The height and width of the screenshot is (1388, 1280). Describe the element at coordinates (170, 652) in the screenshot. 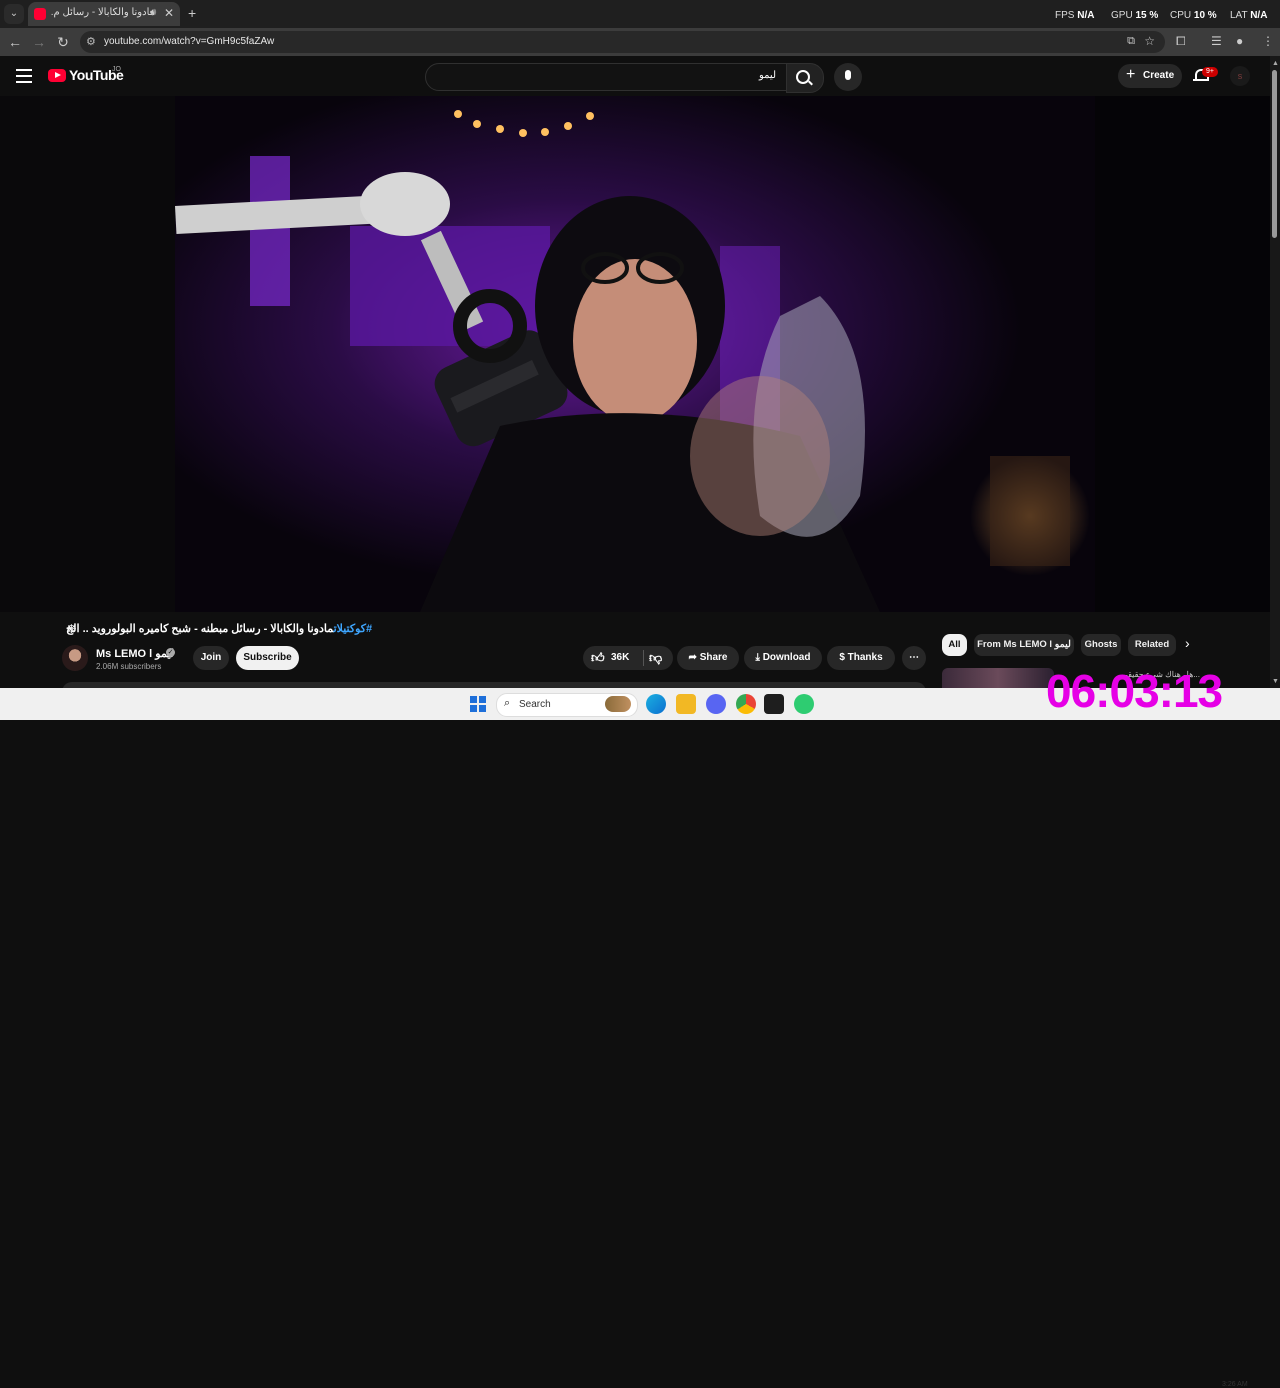

I see `verified-check-icon: ✓` at that location.